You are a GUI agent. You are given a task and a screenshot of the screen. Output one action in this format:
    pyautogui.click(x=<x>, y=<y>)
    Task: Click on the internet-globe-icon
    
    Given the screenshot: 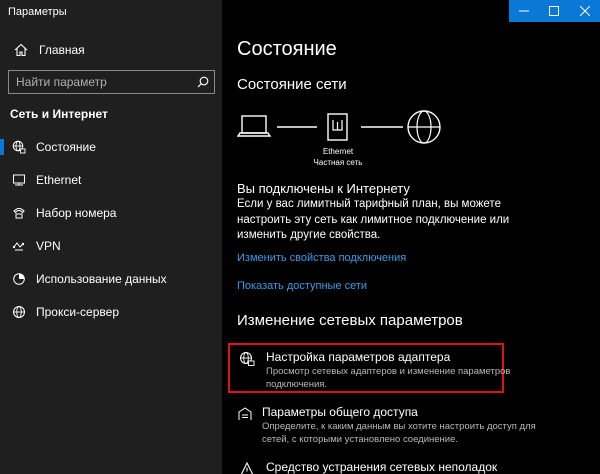 What is the action you would take?
    pyautogui.click(x=424, y=127)
    